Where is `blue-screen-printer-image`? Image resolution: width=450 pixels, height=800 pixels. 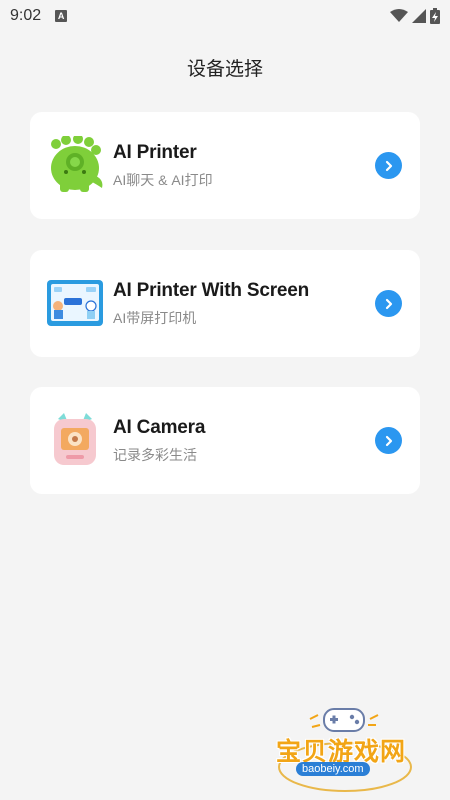 blue-screen-printer-image is located at coordinates (75, 303).